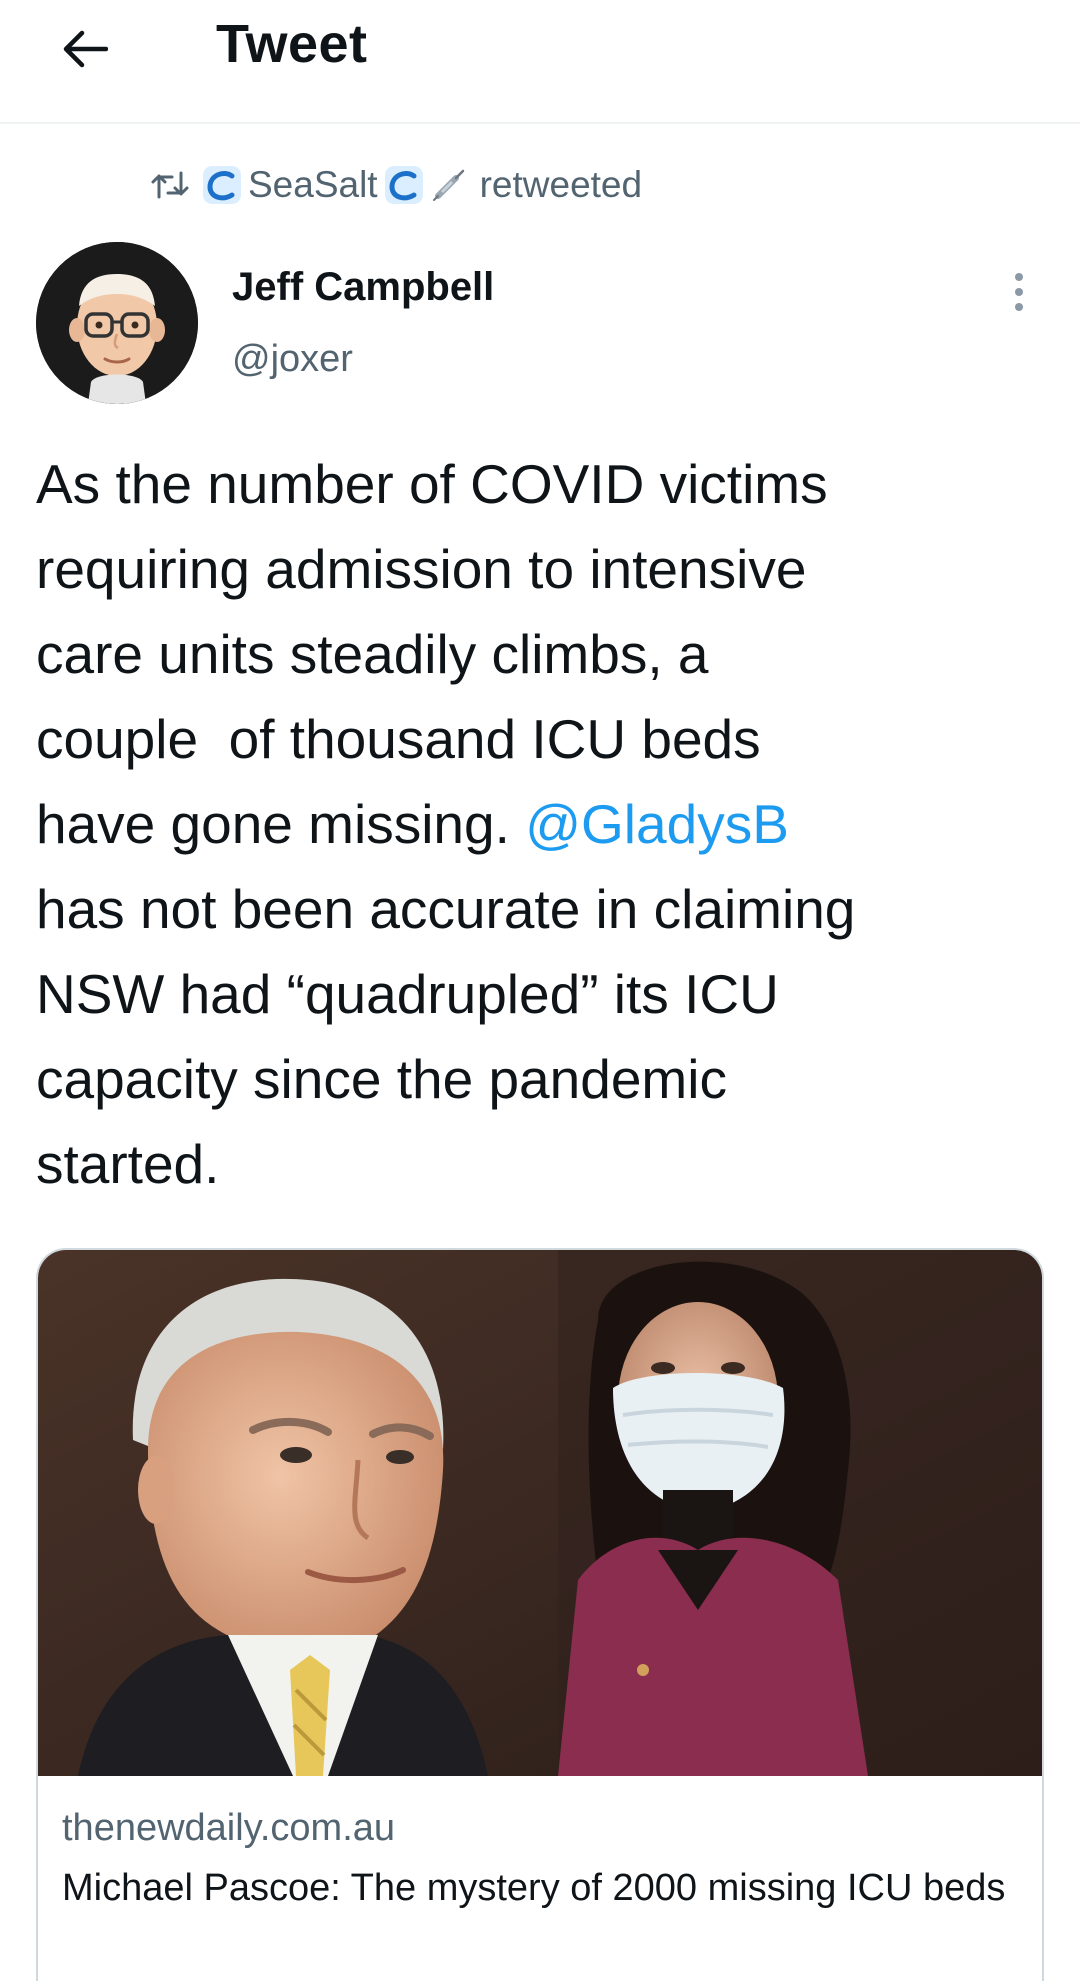 This screenshot has width=1080, height=1981. Describe the element at coordinates (313, 184) in the screenshot. I see `retweeter-name: SeaSalt` at that location.